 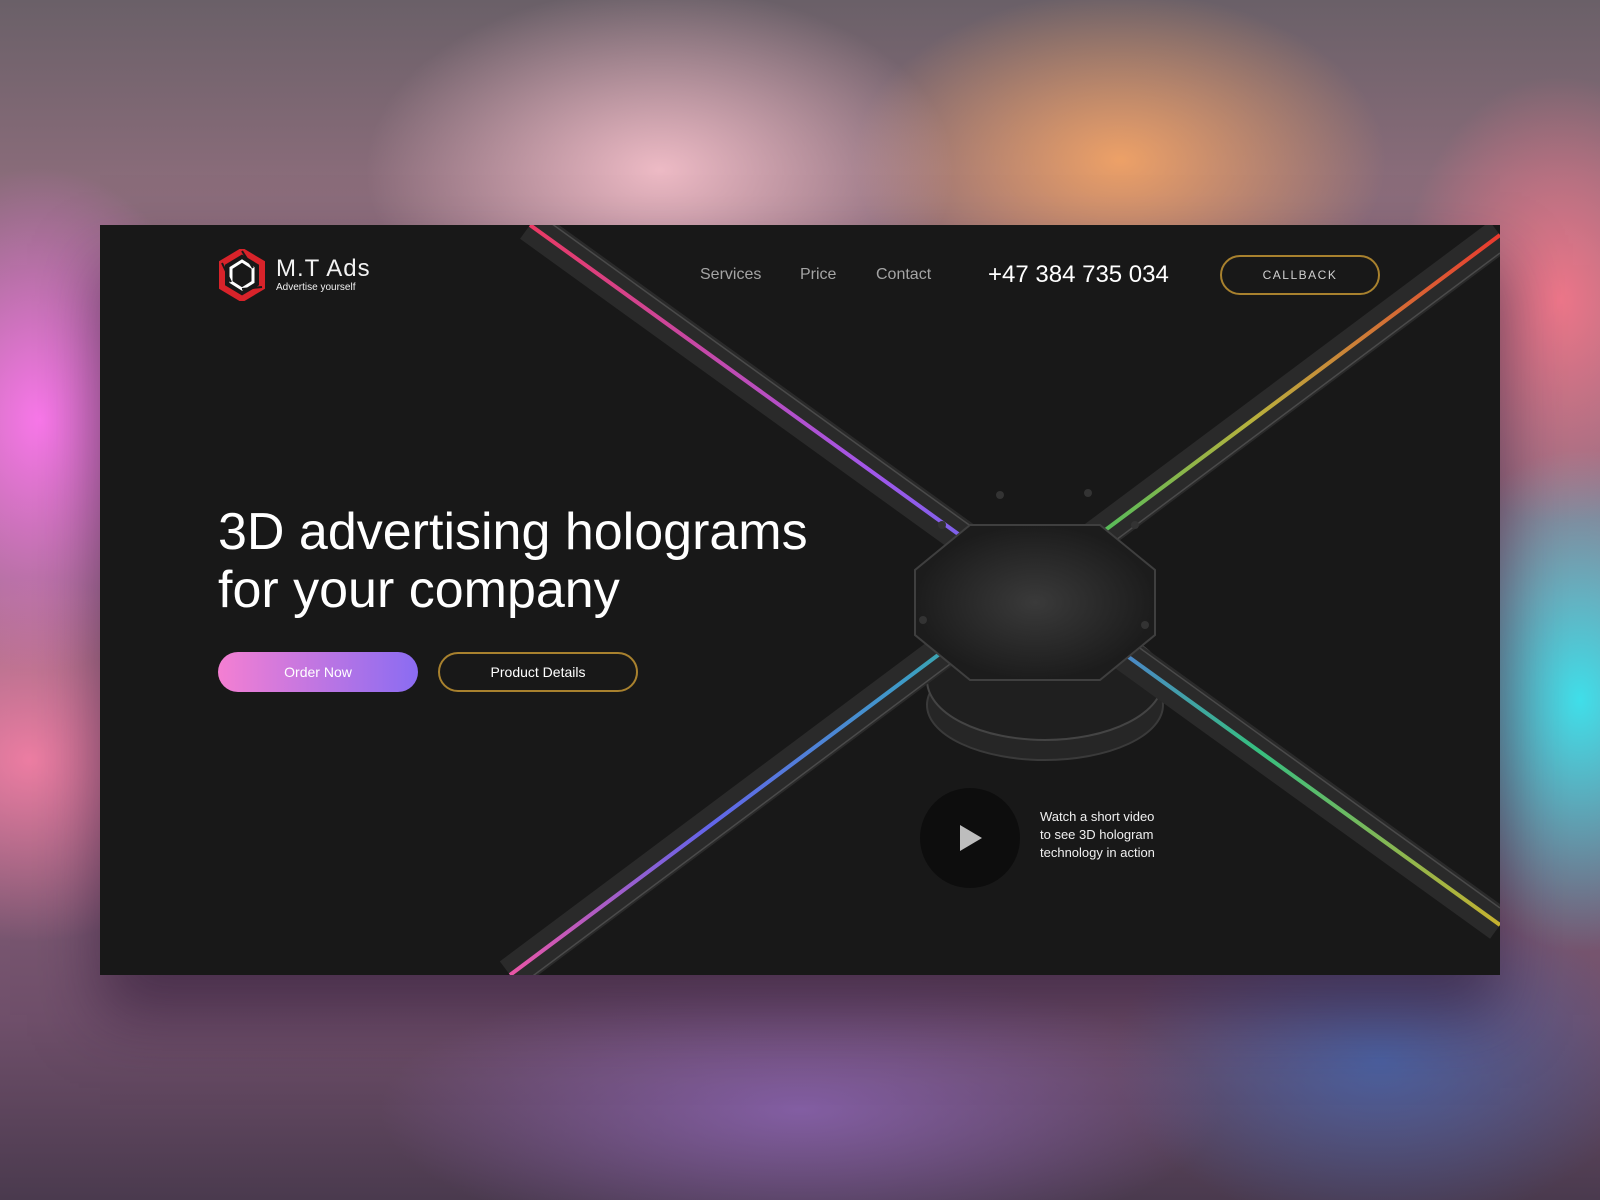 I want to click on hexagon-logo-icon, so click(x=242, y=275).